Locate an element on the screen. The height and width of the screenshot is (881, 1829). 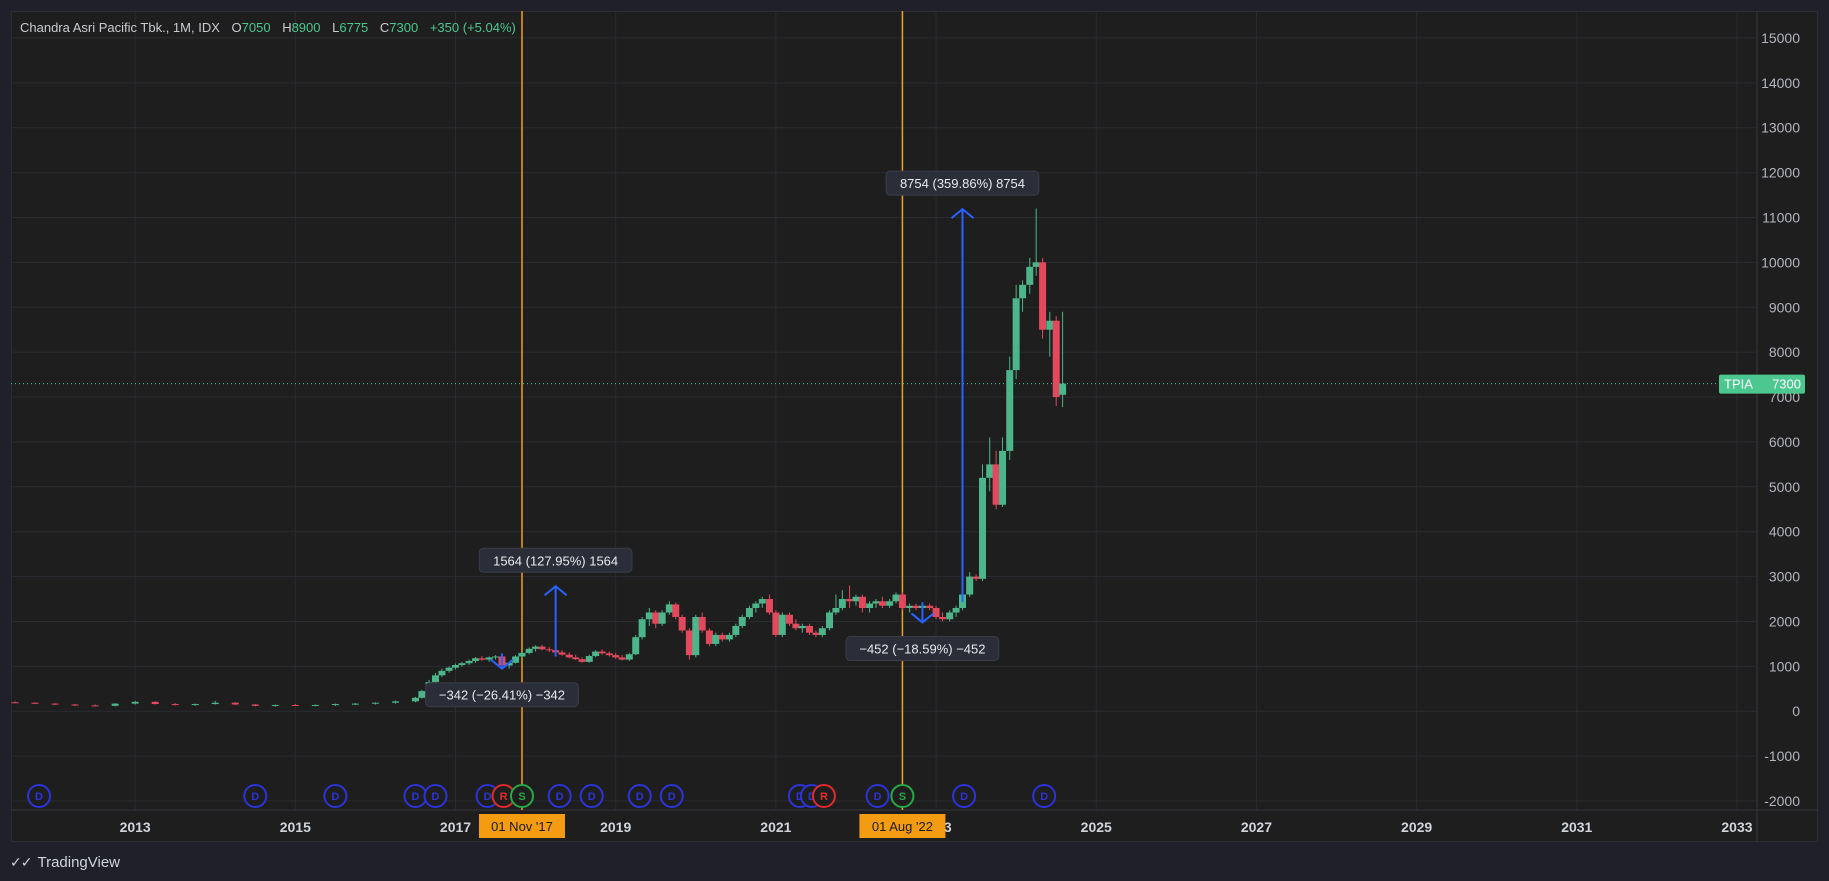
date-badge-text: 01 Aug '22 is located at coordinates (902, 826).